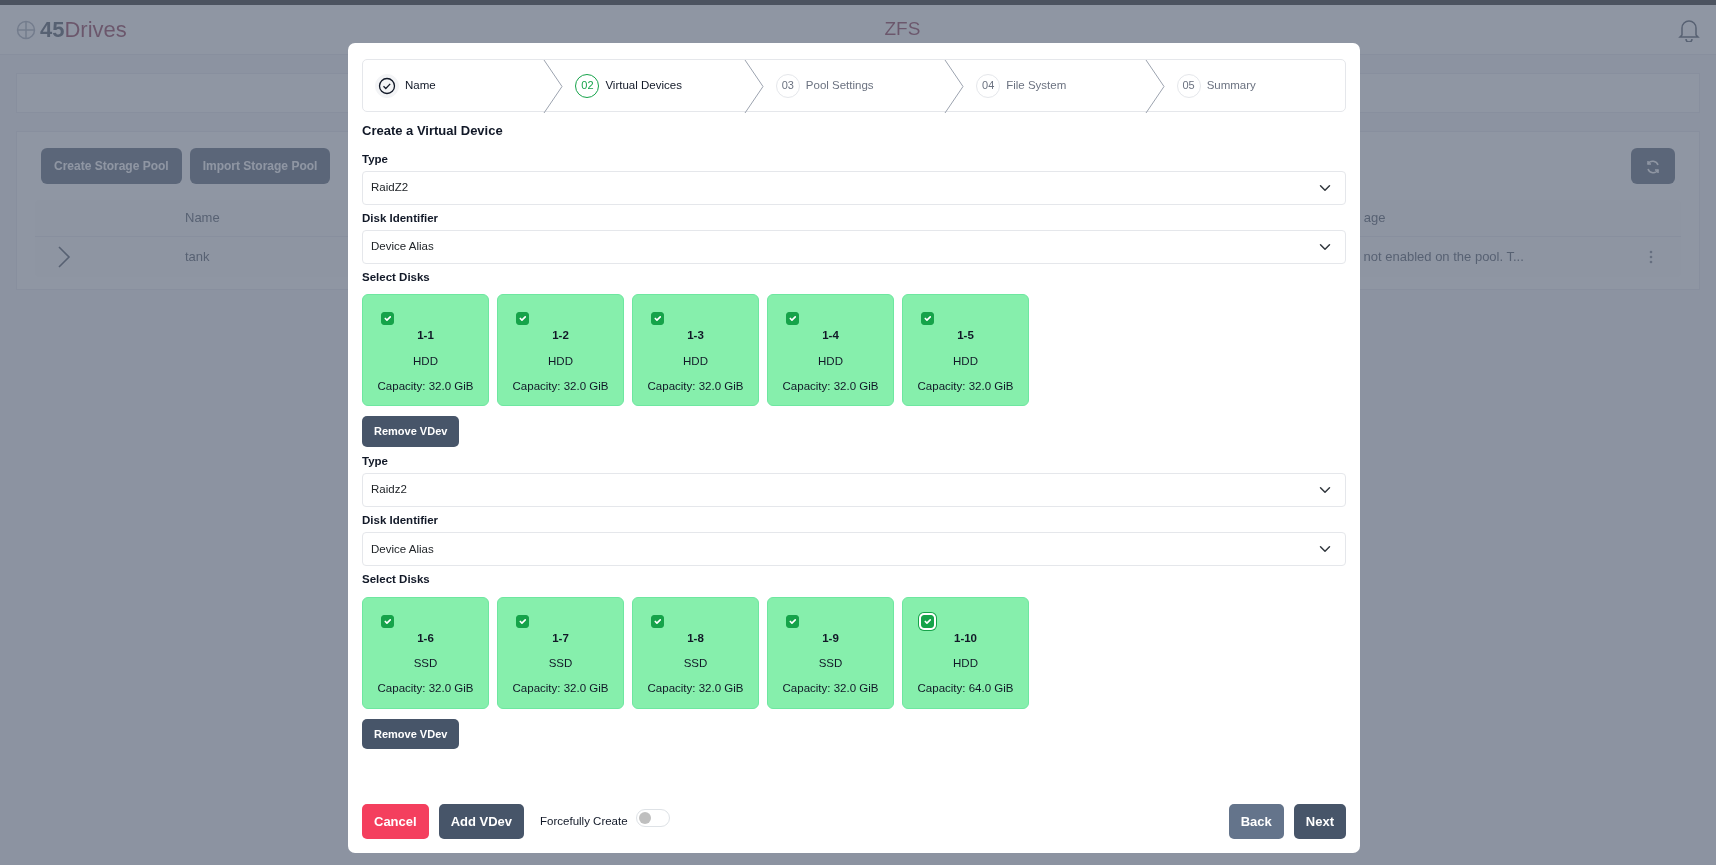 This screenshot has width=1716, height=865. Describe the element at coordinates (560, 652) in the screenshot. I see `disk-card: 1-7 SSD Capacity: 32.0 GiB` at that location.